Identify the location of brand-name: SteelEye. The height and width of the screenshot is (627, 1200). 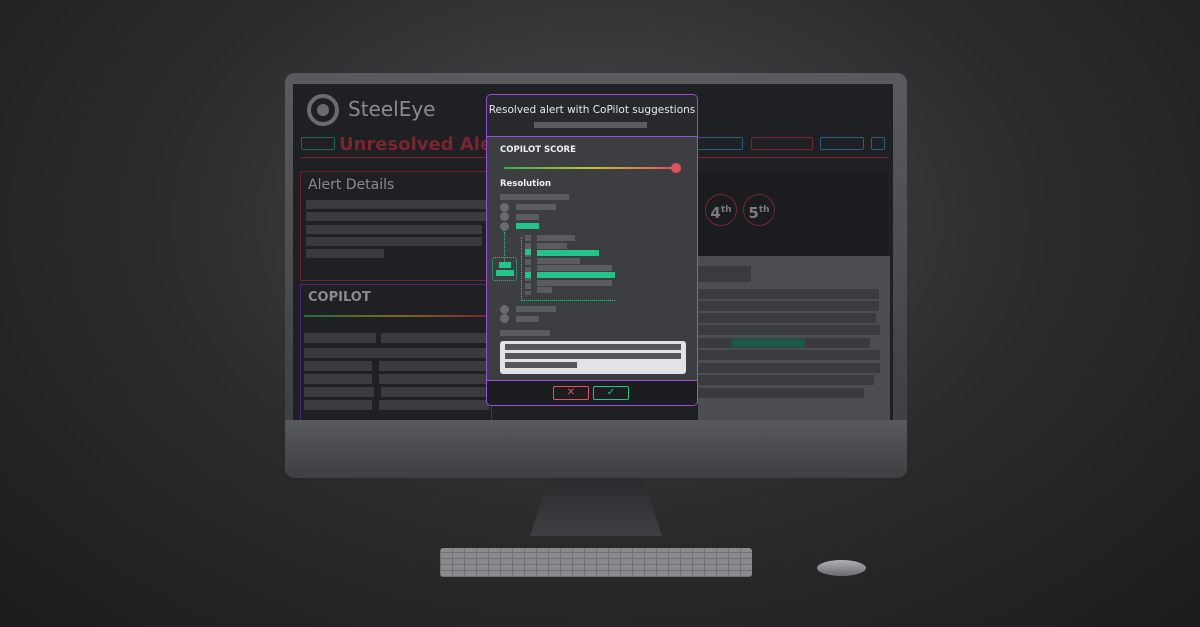
(392, 109).